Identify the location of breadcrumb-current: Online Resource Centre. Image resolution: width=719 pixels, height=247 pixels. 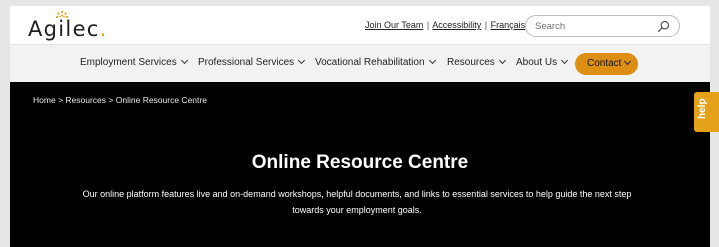
(161, 100).